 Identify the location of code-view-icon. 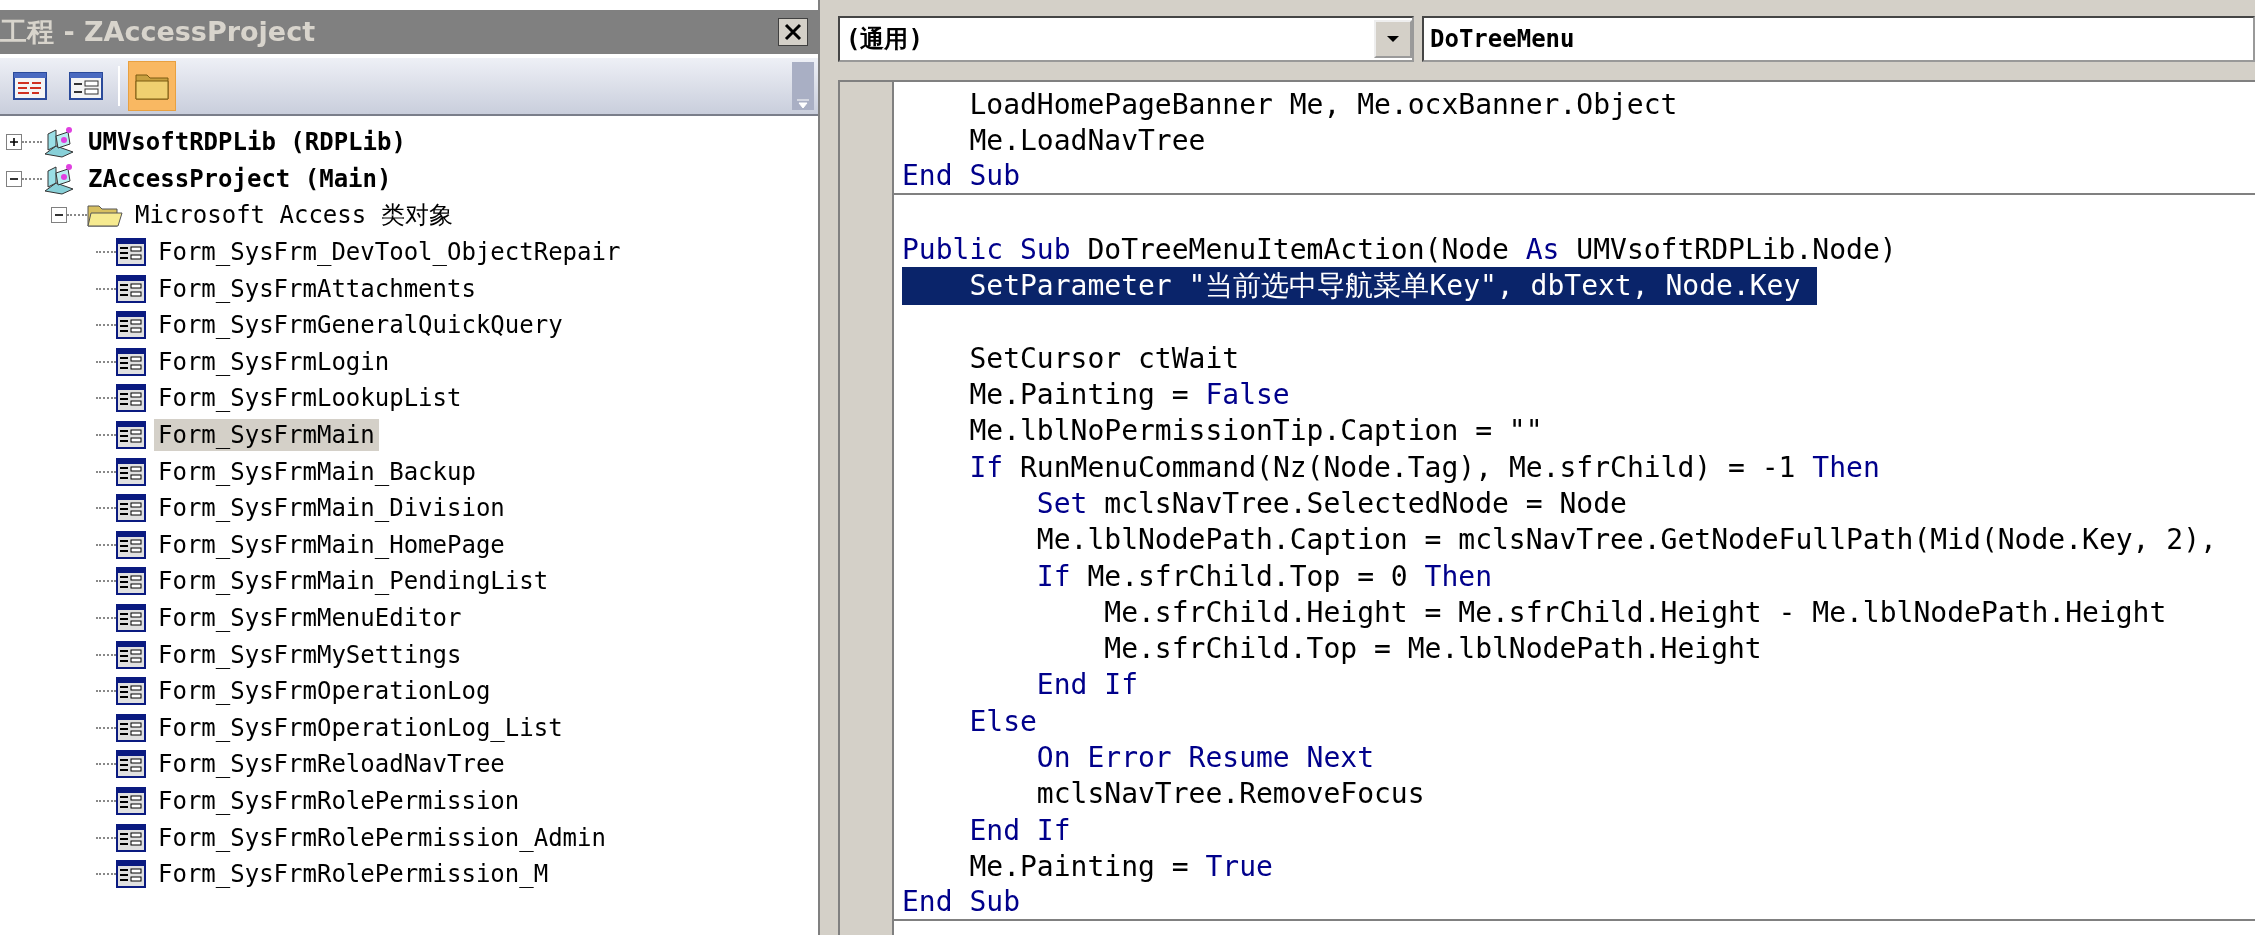
(30, 86).